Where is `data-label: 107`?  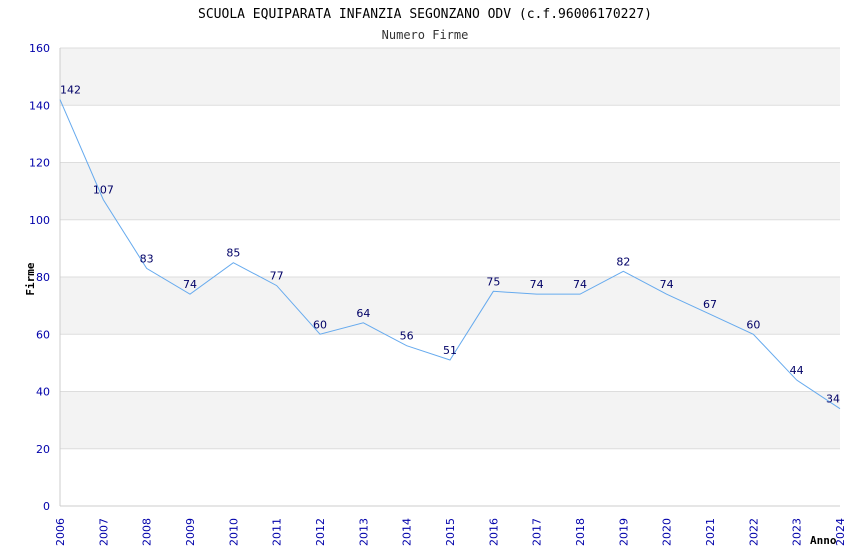
data-label: 107 is located at coordinates (103, 190).